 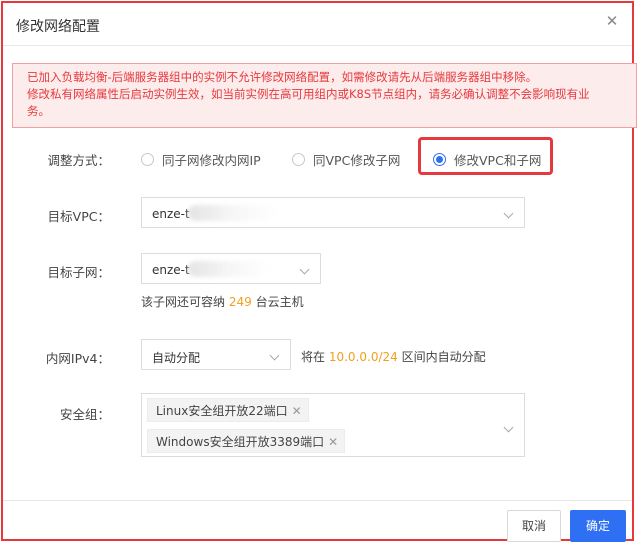 I want to click on security-group-tag: Linux安全组开放22端口 ✕, so click(x=228, y=410).